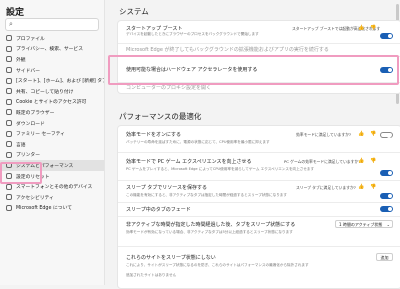 This screenshot has height=289, width=400. Describe the element at coordinates (154, 135) in the screenshot. I see `efficiency-title: 効率モードをオンにする` at that location.